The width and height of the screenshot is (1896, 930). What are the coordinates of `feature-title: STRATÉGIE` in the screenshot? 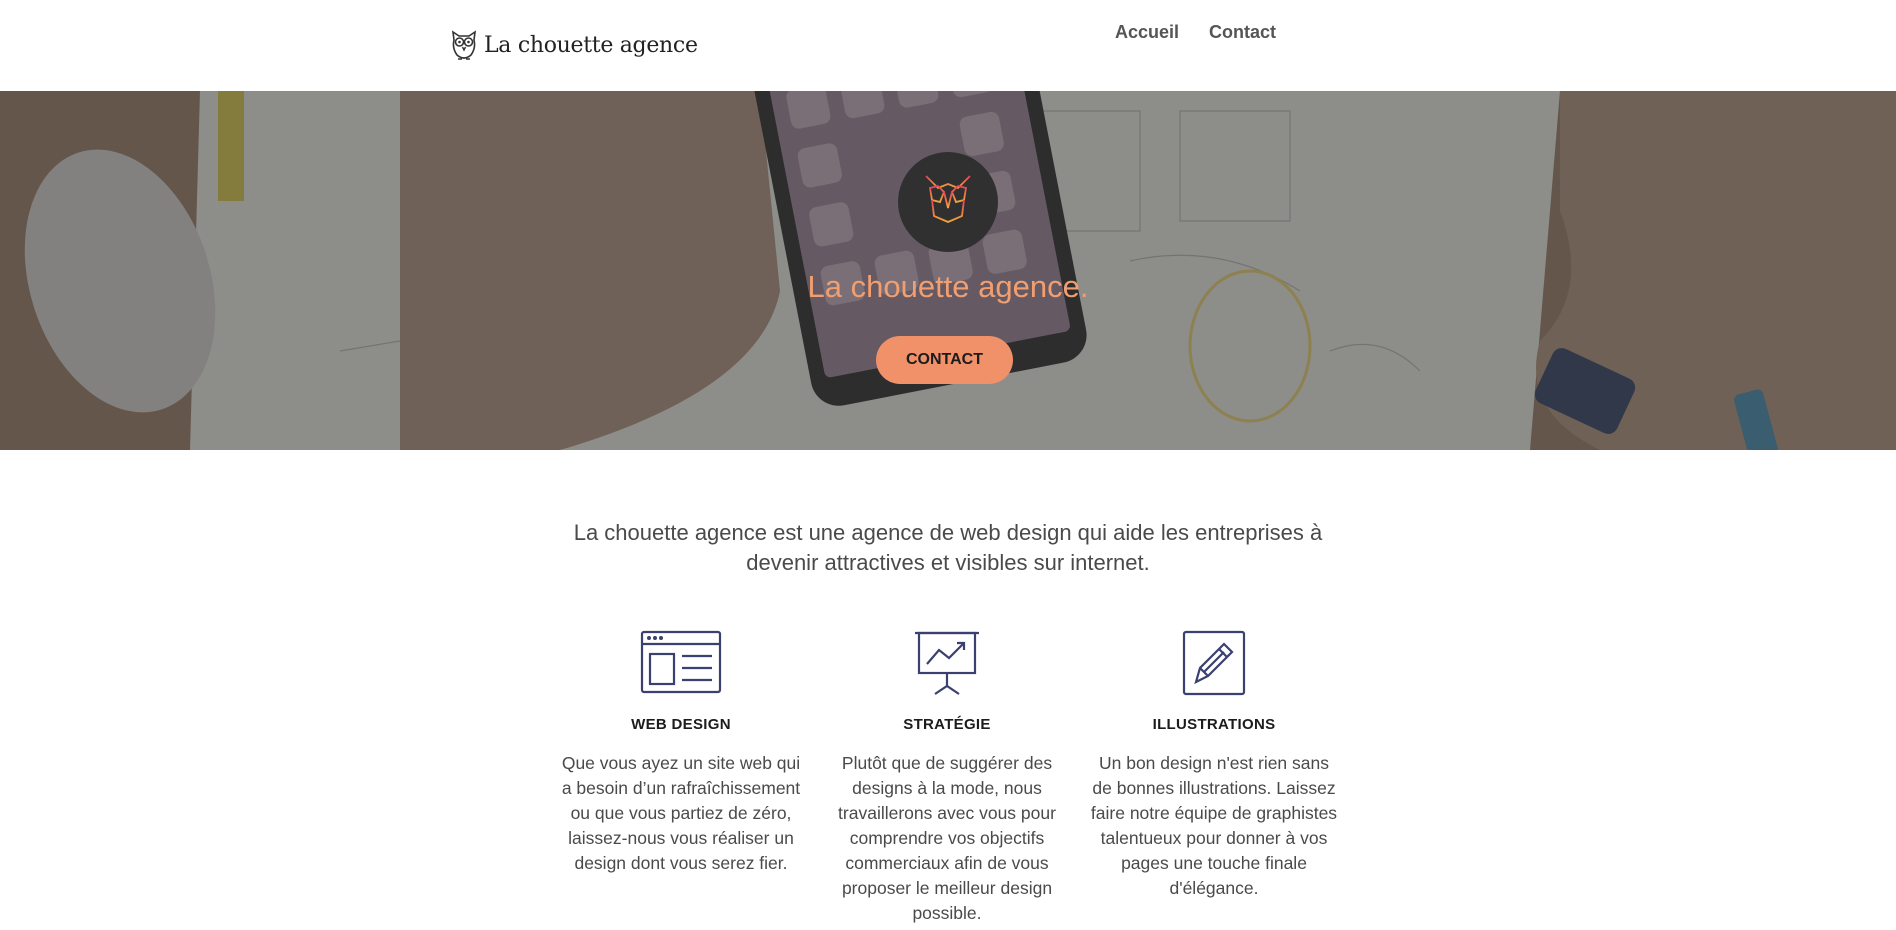 It's located at (947, 724).